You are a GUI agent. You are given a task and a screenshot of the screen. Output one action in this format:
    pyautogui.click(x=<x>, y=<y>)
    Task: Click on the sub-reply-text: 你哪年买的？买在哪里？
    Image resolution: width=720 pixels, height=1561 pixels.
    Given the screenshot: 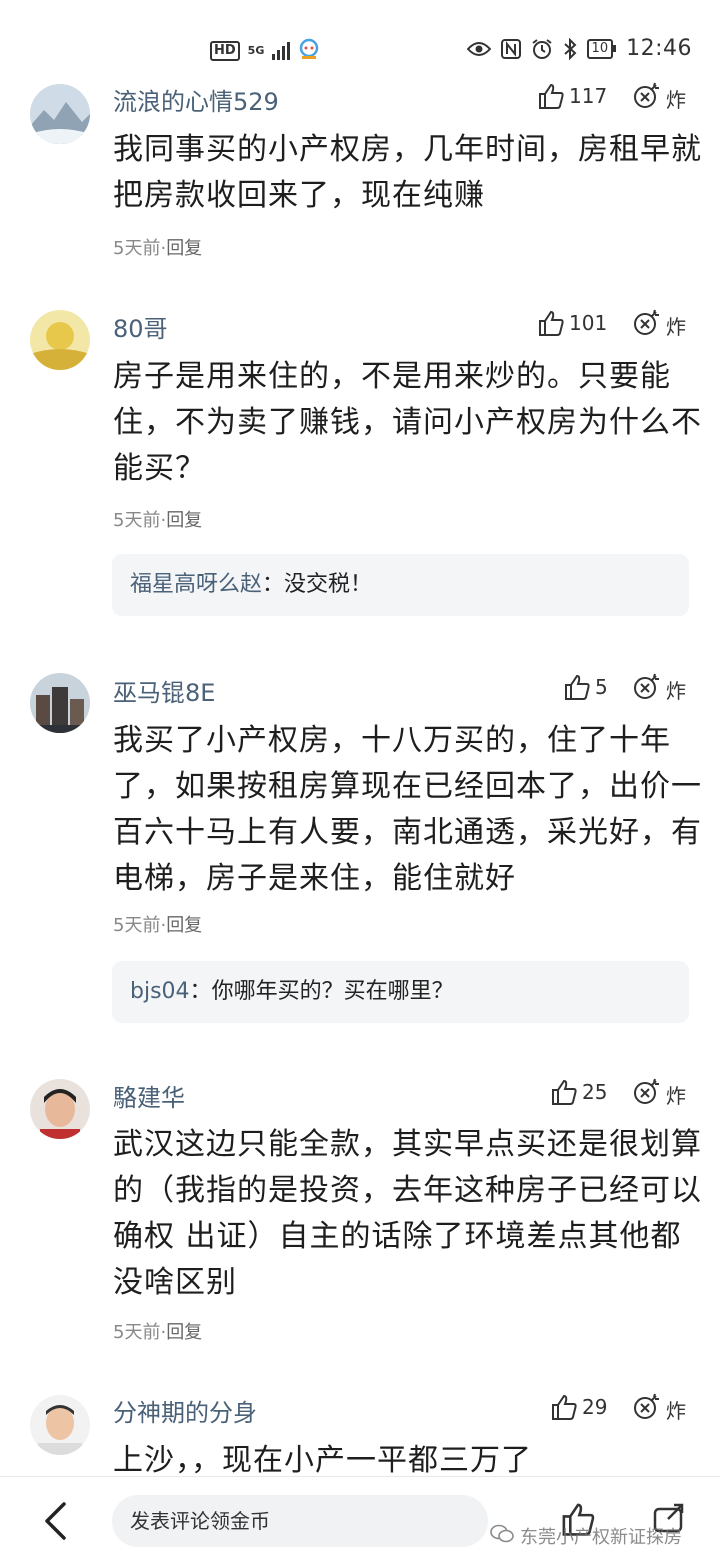 What is the action you would take?
    pyautogui.click(x=332, y=991)
    